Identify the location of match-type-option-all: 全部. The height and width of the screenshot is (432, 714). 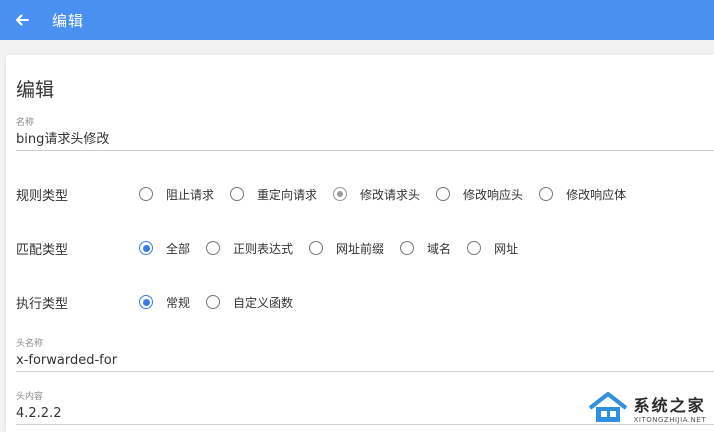
(172, 248).